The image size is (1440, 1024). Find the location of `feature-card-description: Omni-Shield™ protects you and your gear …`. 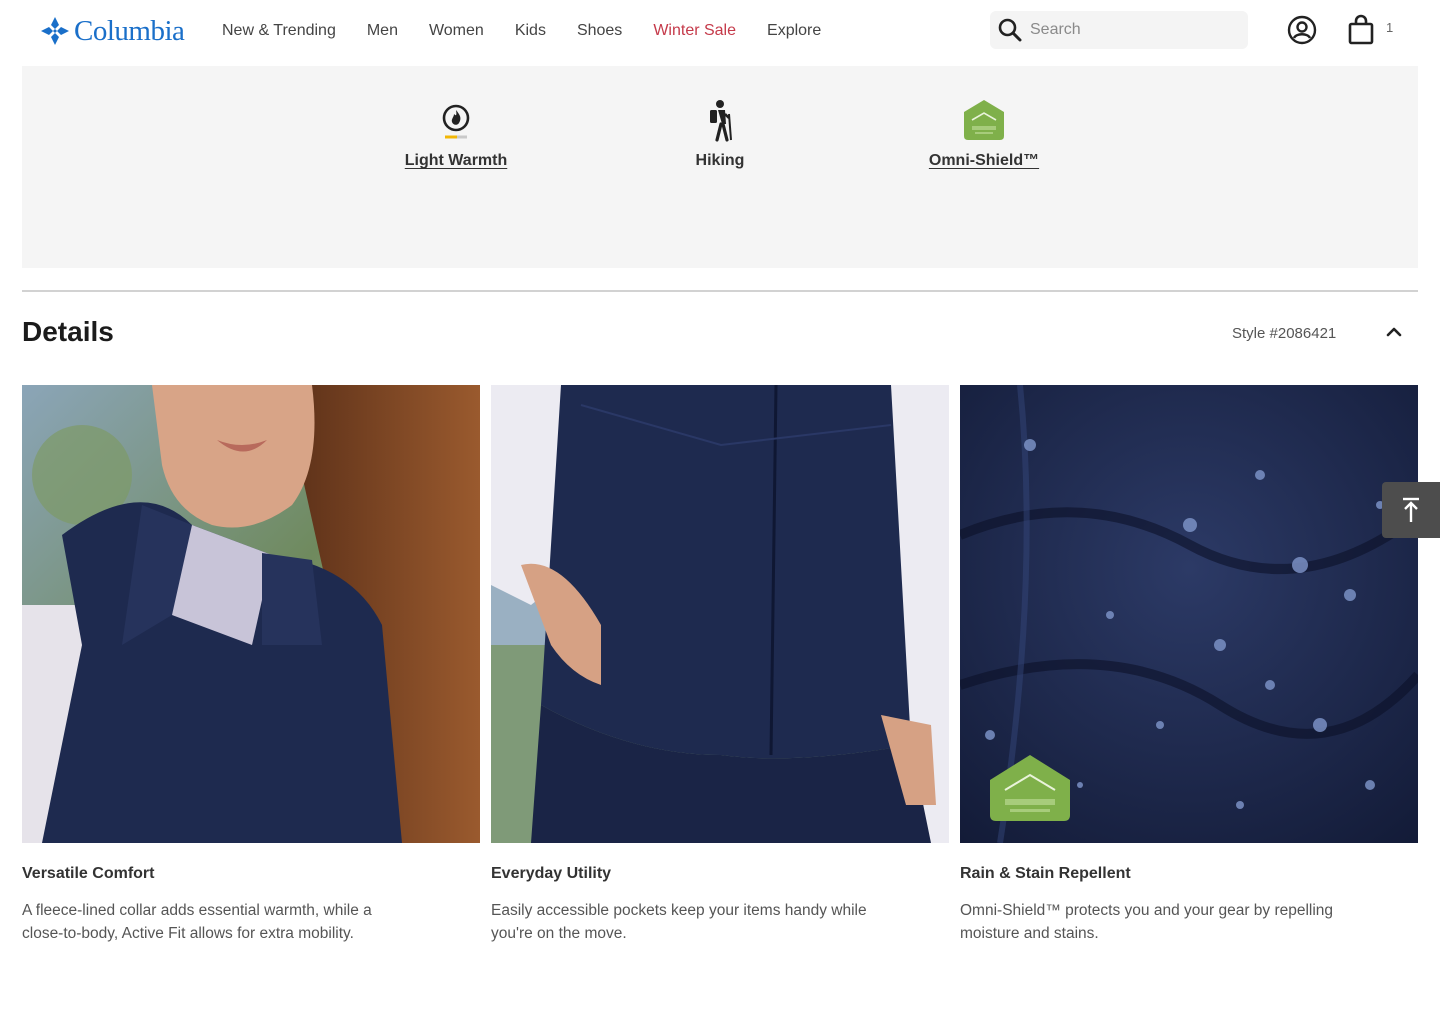

feature-card-description: Omni-Shield™ protects you and your gear … is located at coordinates (1147, 922).